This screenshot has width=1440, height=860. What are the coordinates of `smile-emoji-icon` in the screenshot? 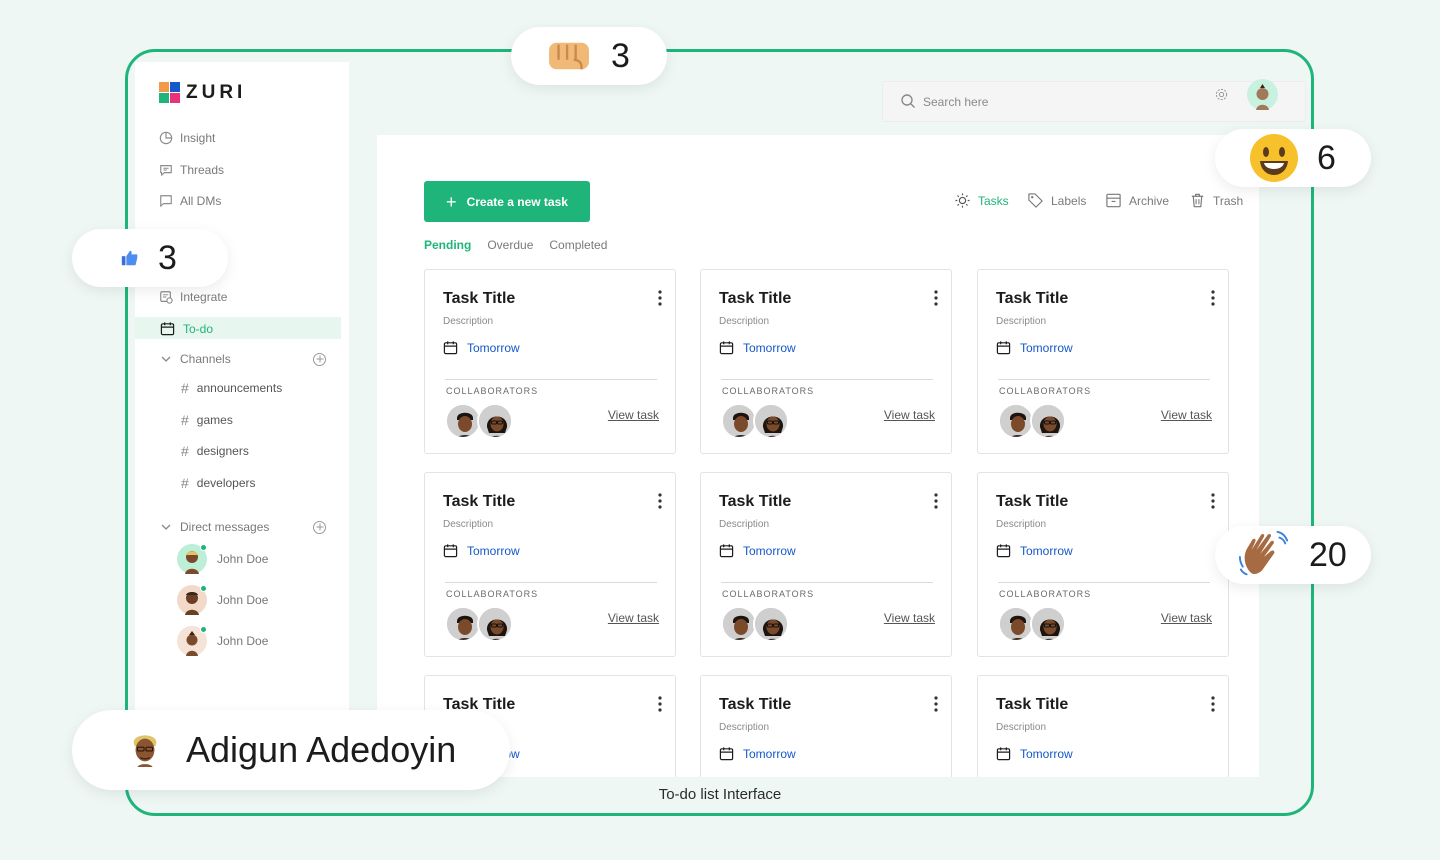 It's located at (1274, 158).